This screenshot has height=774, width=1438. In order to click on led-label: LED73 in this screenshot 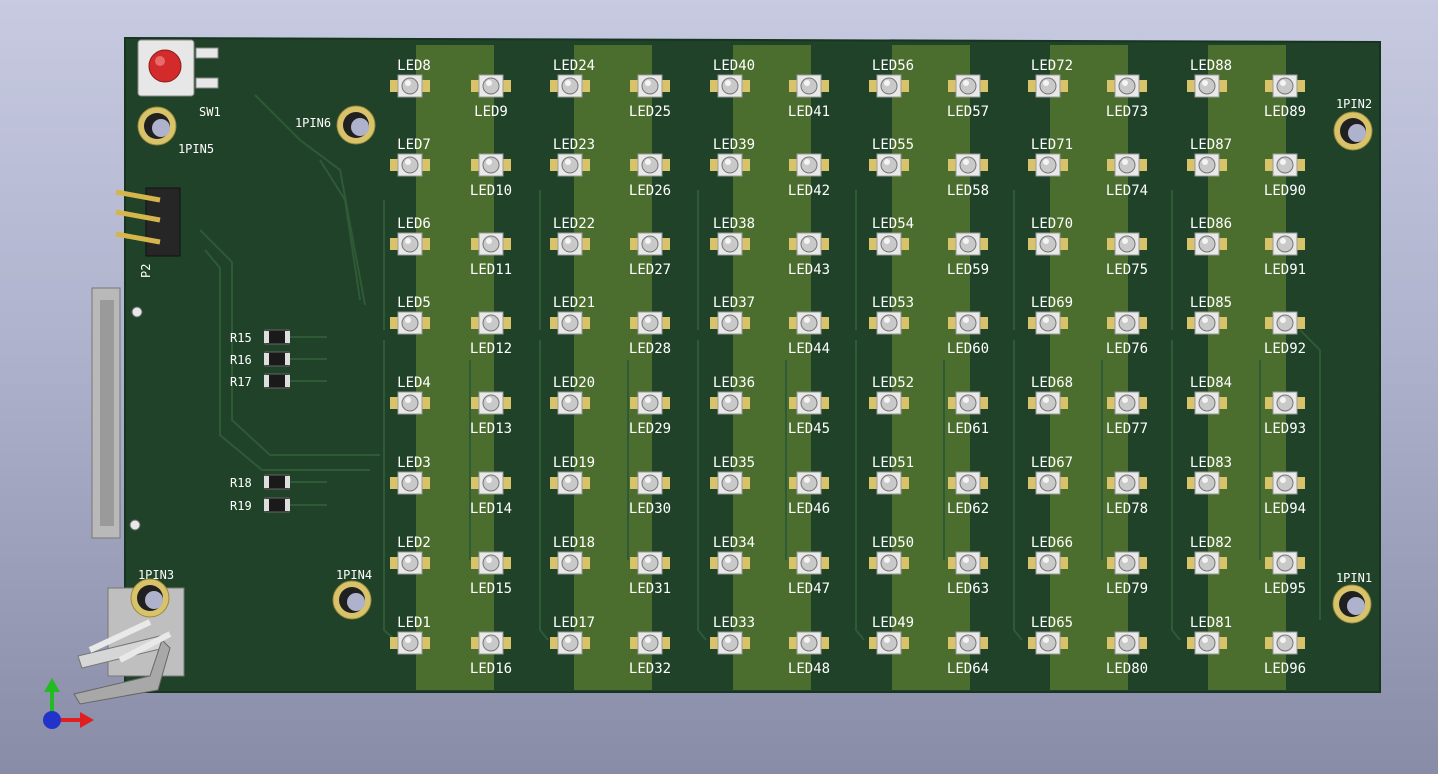, I will do `click(1127, 112)`.